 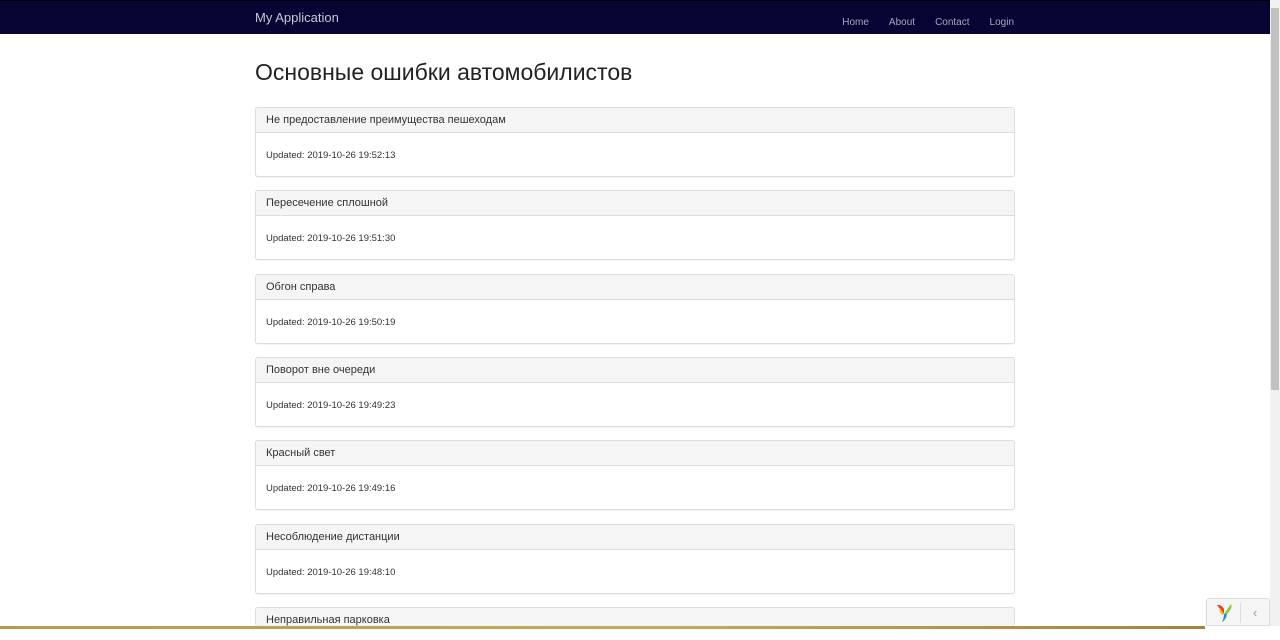 I want to click on panel-updated-text: Updated: 2019-10-26 19:49:23, so click(x=331, y=405).